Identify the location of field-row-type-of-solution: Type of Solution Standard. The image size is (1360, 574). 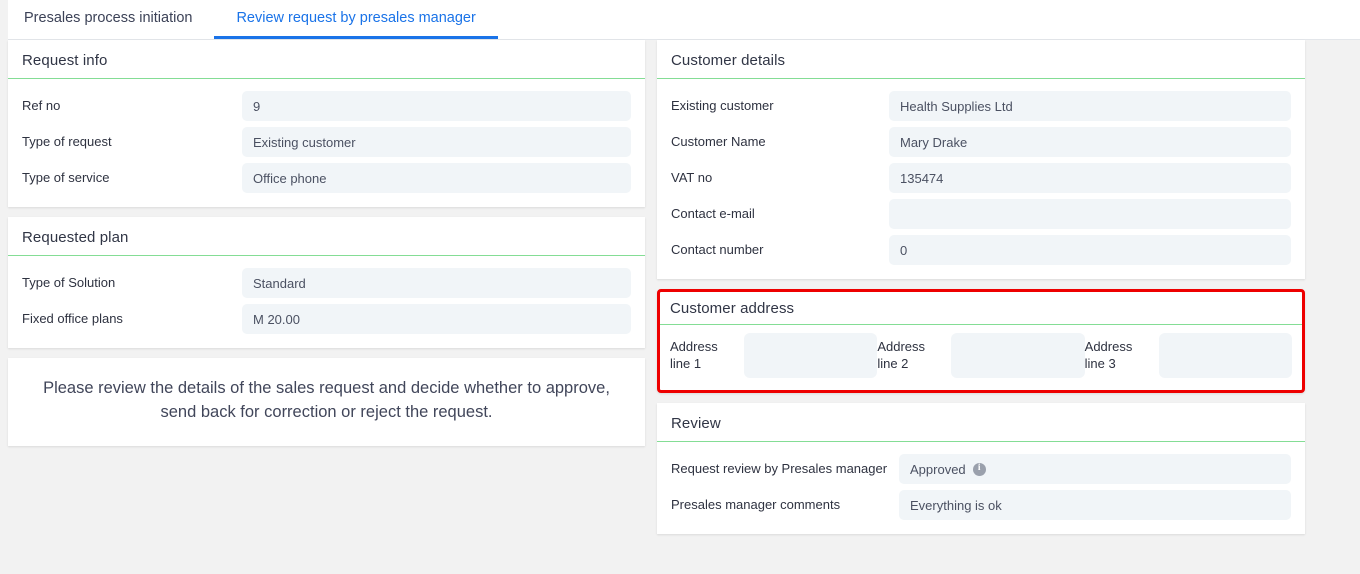
(326, 283).